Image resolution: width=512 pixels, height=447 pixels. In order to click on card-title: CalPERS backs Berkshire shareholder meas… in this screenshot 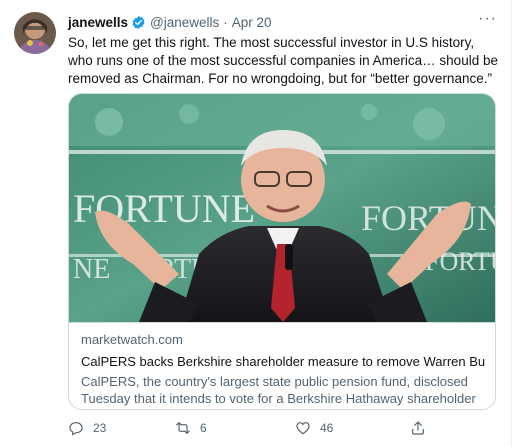, I will do `click(283, 362)`.